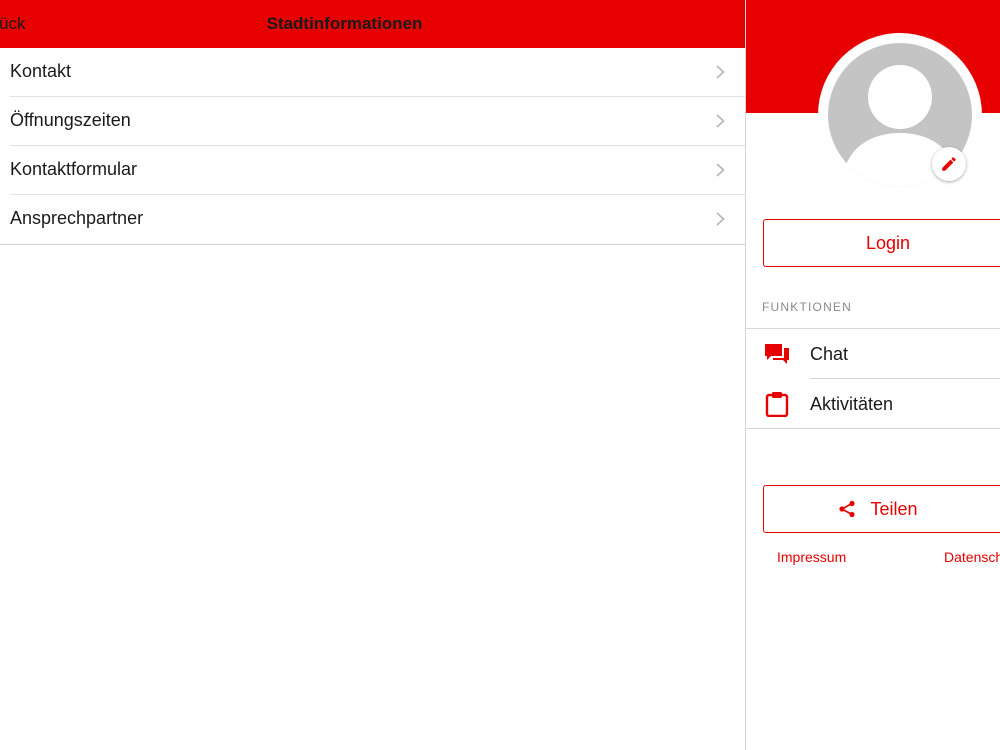  Describe the element at coordinates (881, 243) in the screenshot. I see `login-button: Login` at that location.